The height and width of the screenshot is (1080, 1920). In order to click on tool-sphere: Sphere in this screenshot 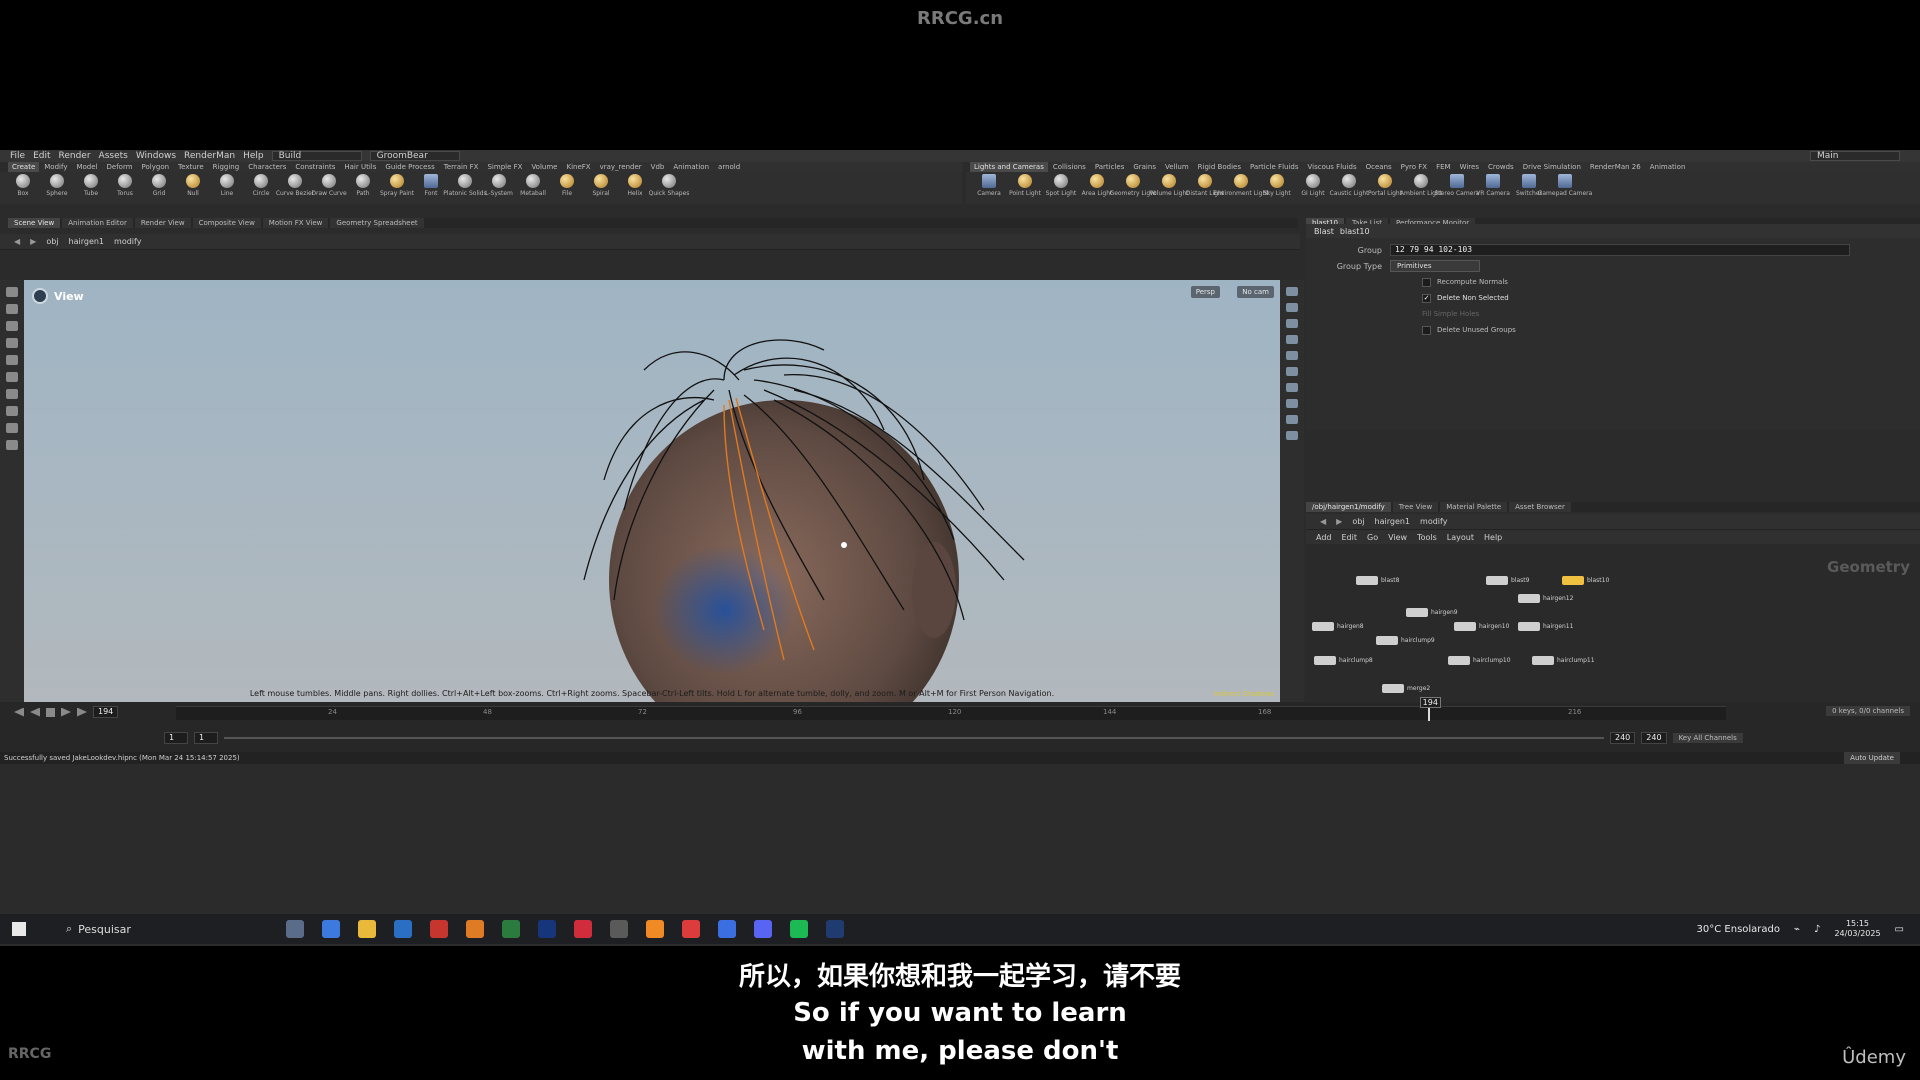, I will do `click(57, 188)`.